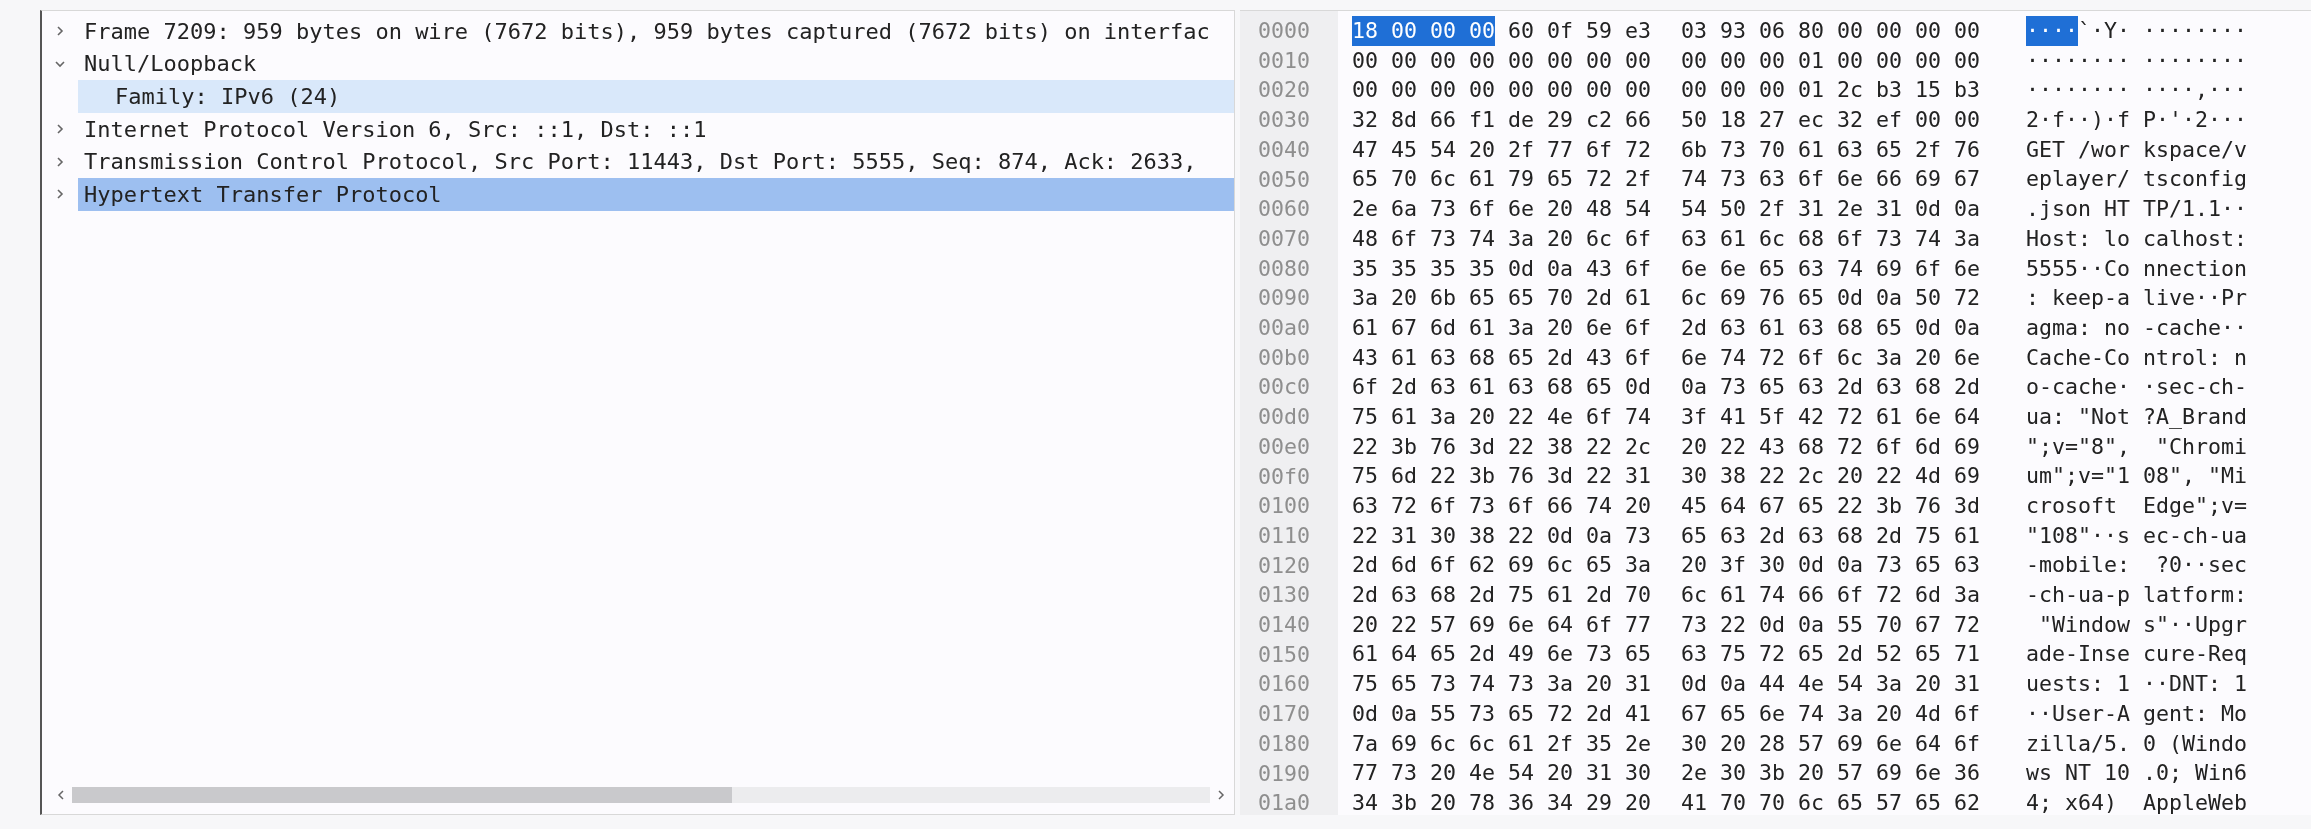 Image resolution: width=2311 pixels, height=829 pixels. Describe the element at coordinates (2195, 327) in the screenshot. I see `ascii-text: -cache··` at that location.